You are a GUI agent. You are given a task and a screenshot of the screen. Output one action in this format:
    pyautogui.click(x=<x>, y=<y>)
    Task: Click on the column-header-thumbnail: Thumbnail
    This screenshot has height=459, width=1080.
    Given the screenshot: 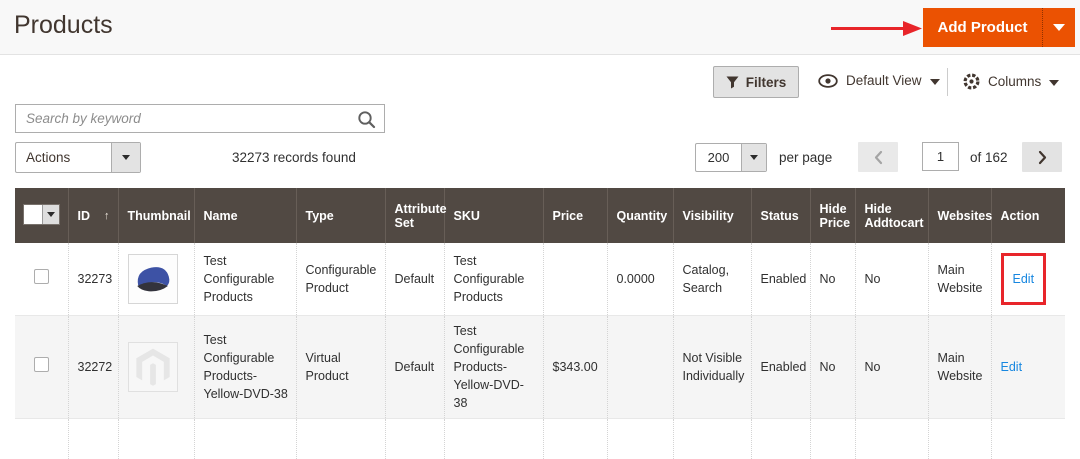 What is the action you would take?
    pyautogui.click(x=155, y=215)
    